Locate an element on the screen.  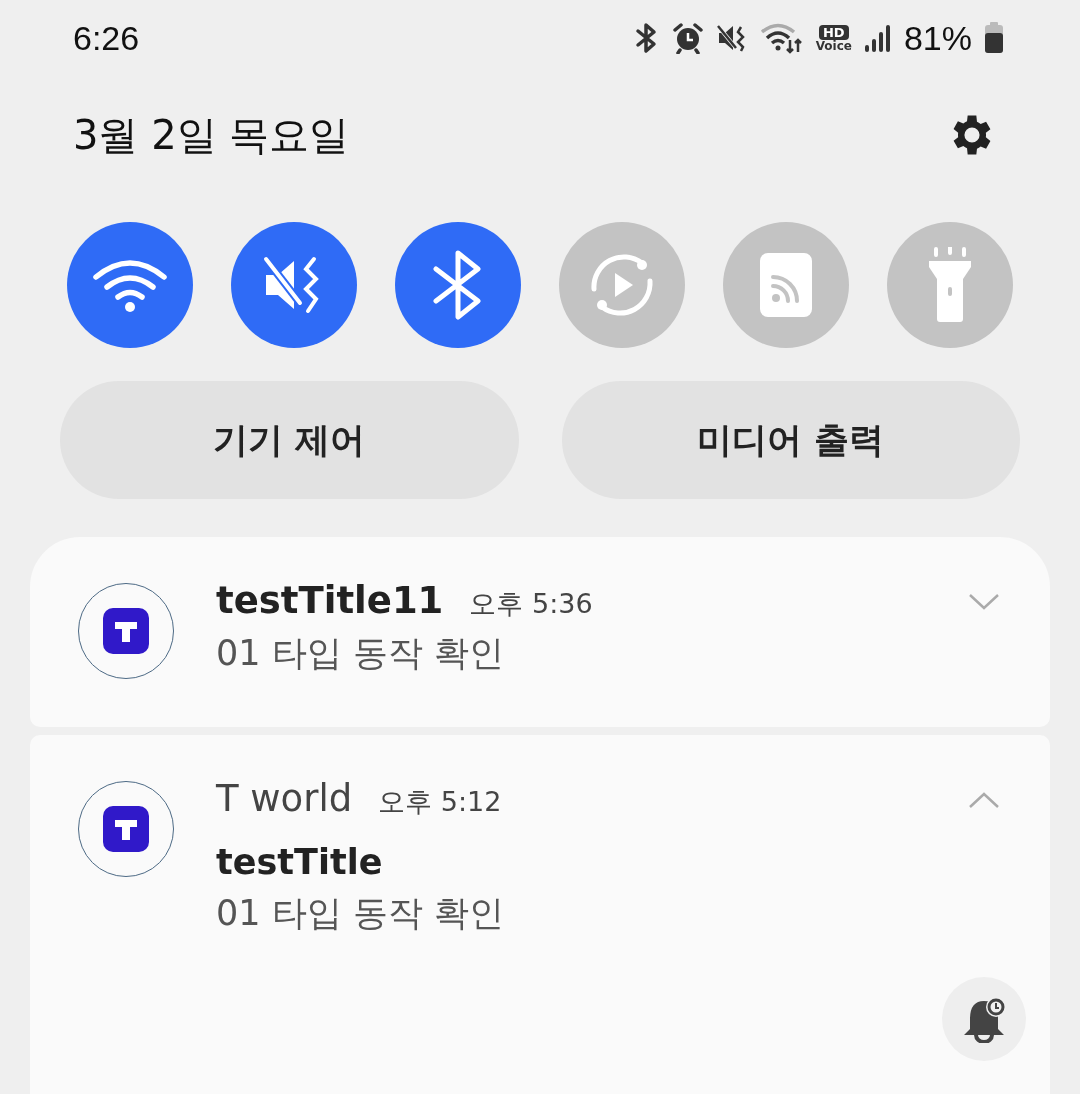
notification-time: 오후 5:36 is located at coordinates (531, 604).